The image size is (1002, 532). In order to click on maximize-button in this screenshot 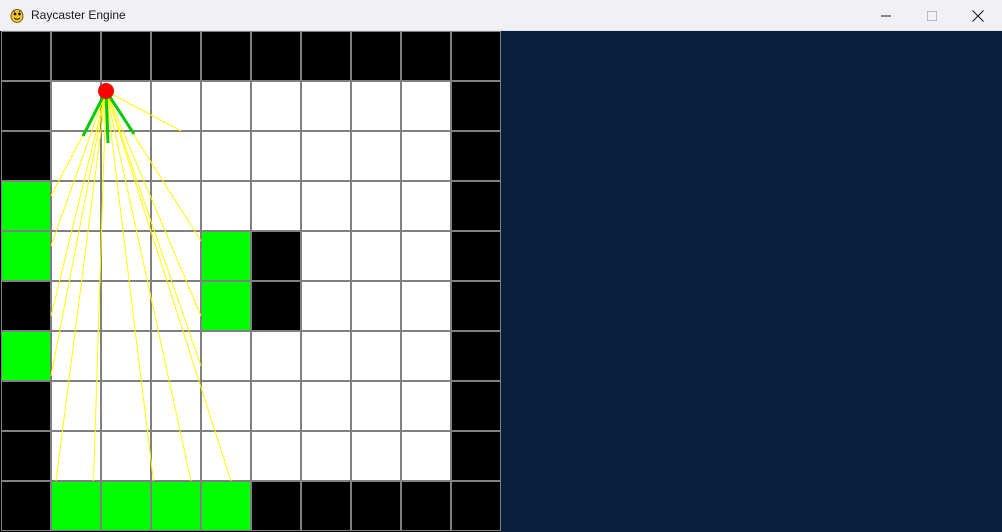, I will do `click(932, 15)`.